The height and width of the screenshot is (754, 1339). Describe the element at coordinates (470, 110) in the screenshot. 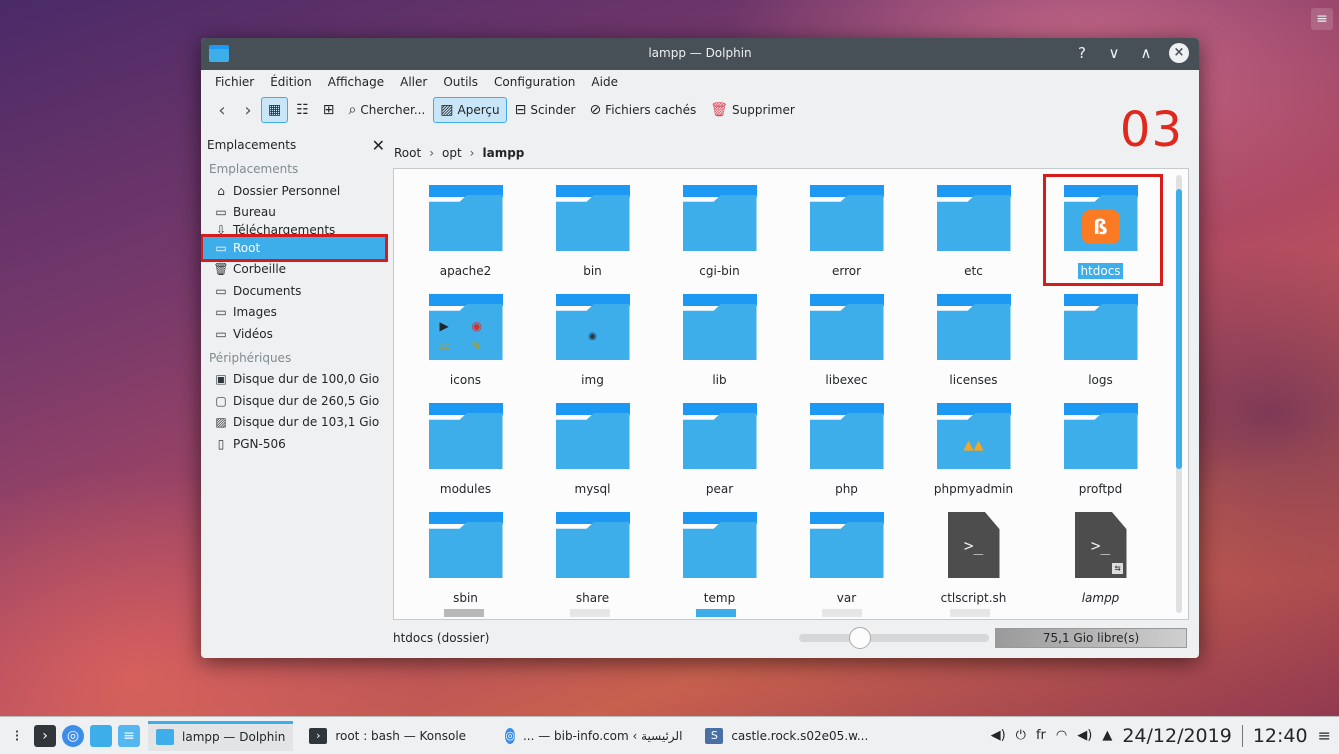

I see `preview-button: ▨ Aperçu` at that location.